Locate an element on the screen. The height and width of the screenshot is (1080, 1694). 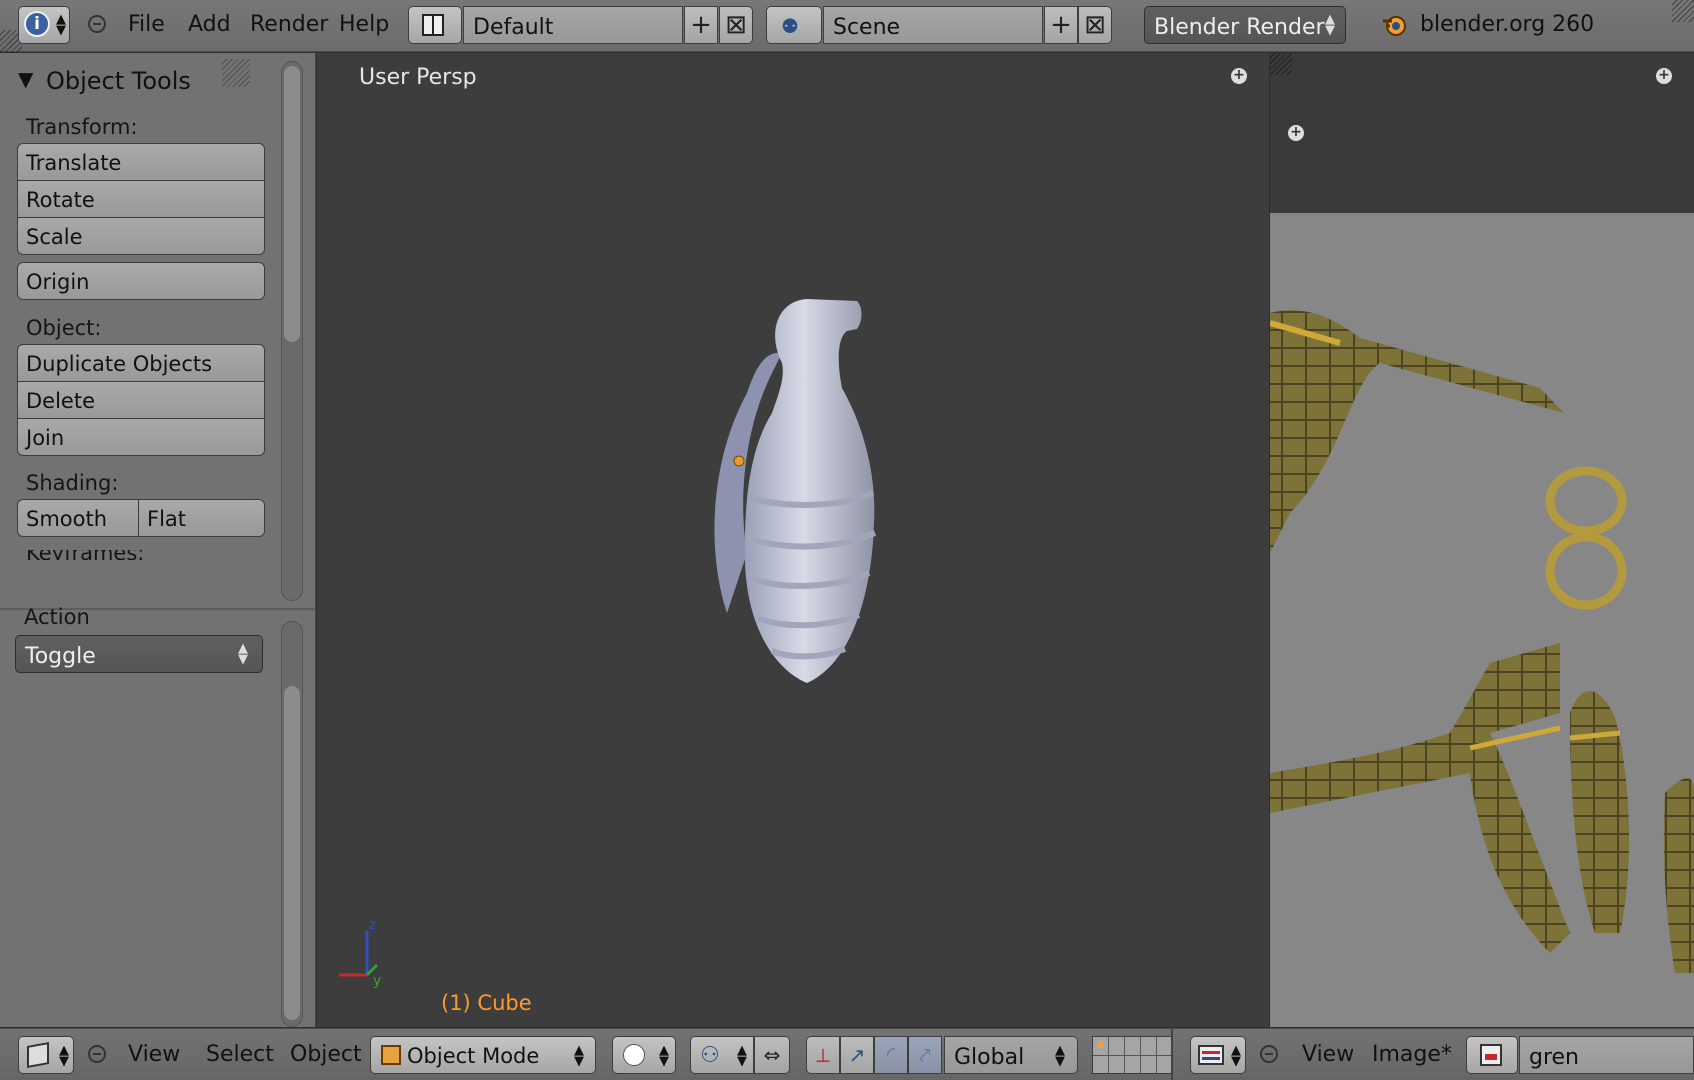
mode-select: Object Mode ▲ ▼ is located at coordinates (483, 1055).